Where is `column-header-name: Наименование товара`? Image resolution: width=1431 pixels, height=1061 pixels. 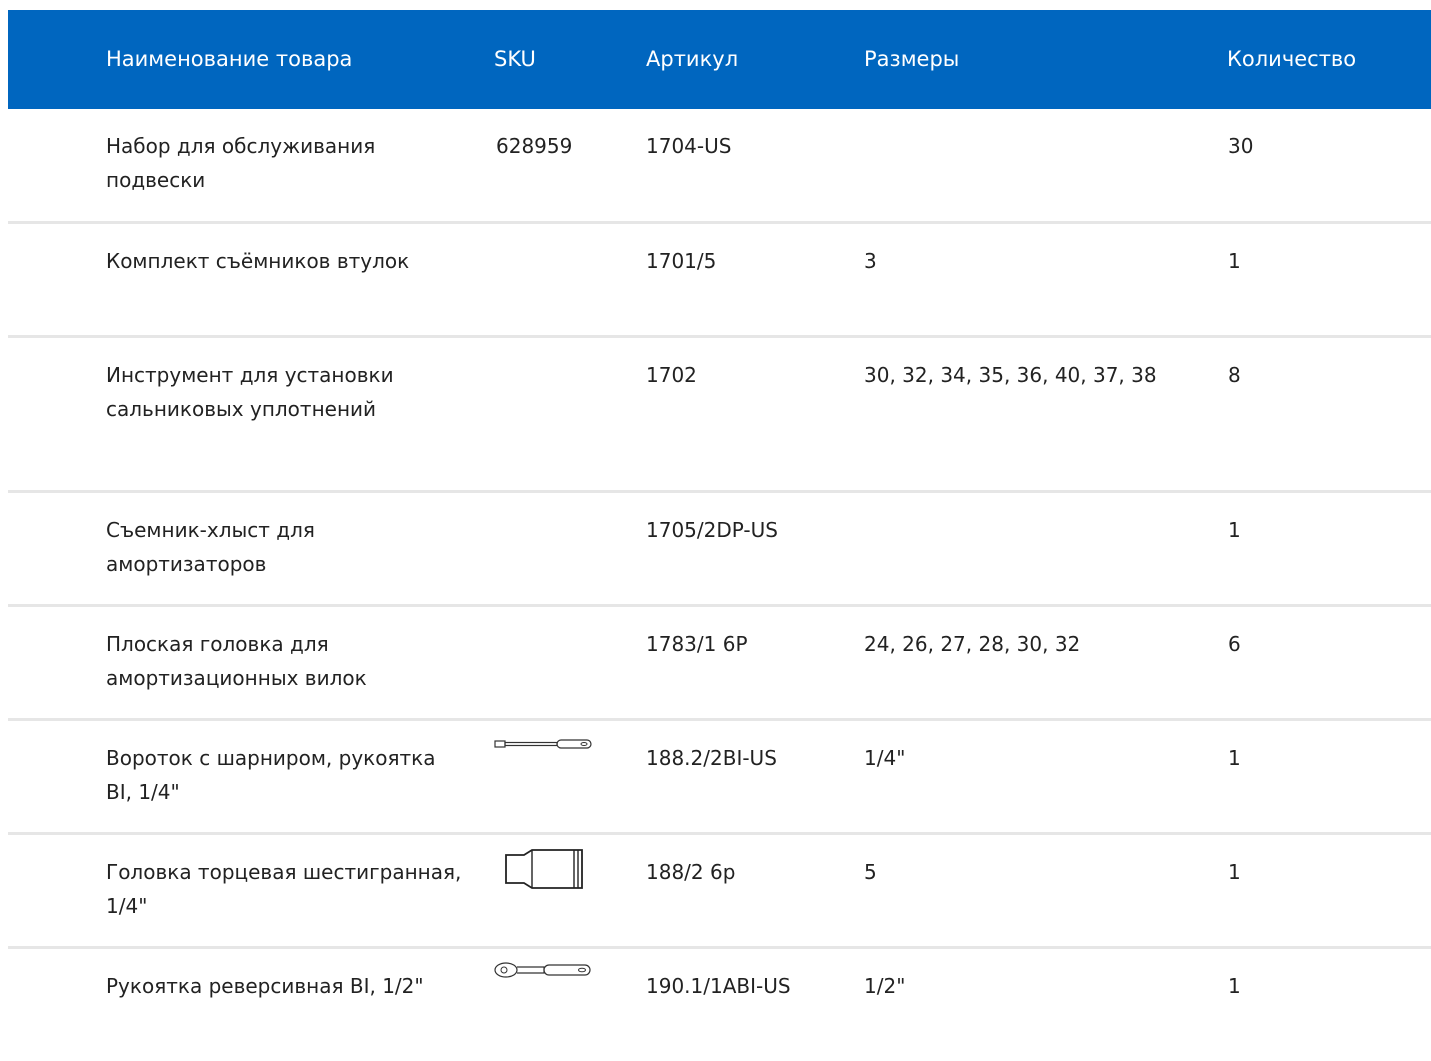
column-header-name: Наименование товара is located at coordinates (229, 59).